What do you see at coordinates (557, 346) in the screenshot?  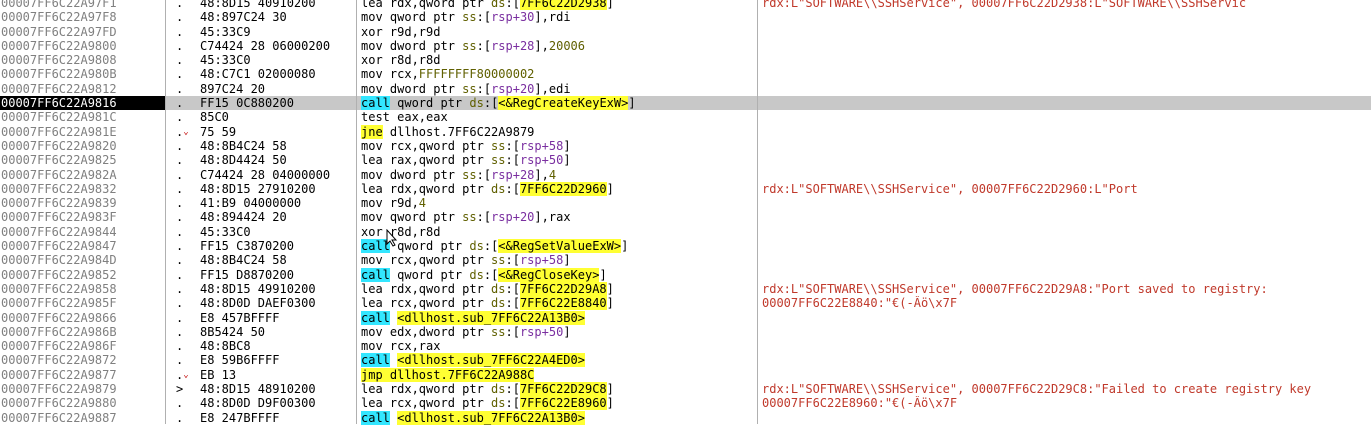 I see `instruction-cell: mov rcx,rax` at bounding box center [557, 346].